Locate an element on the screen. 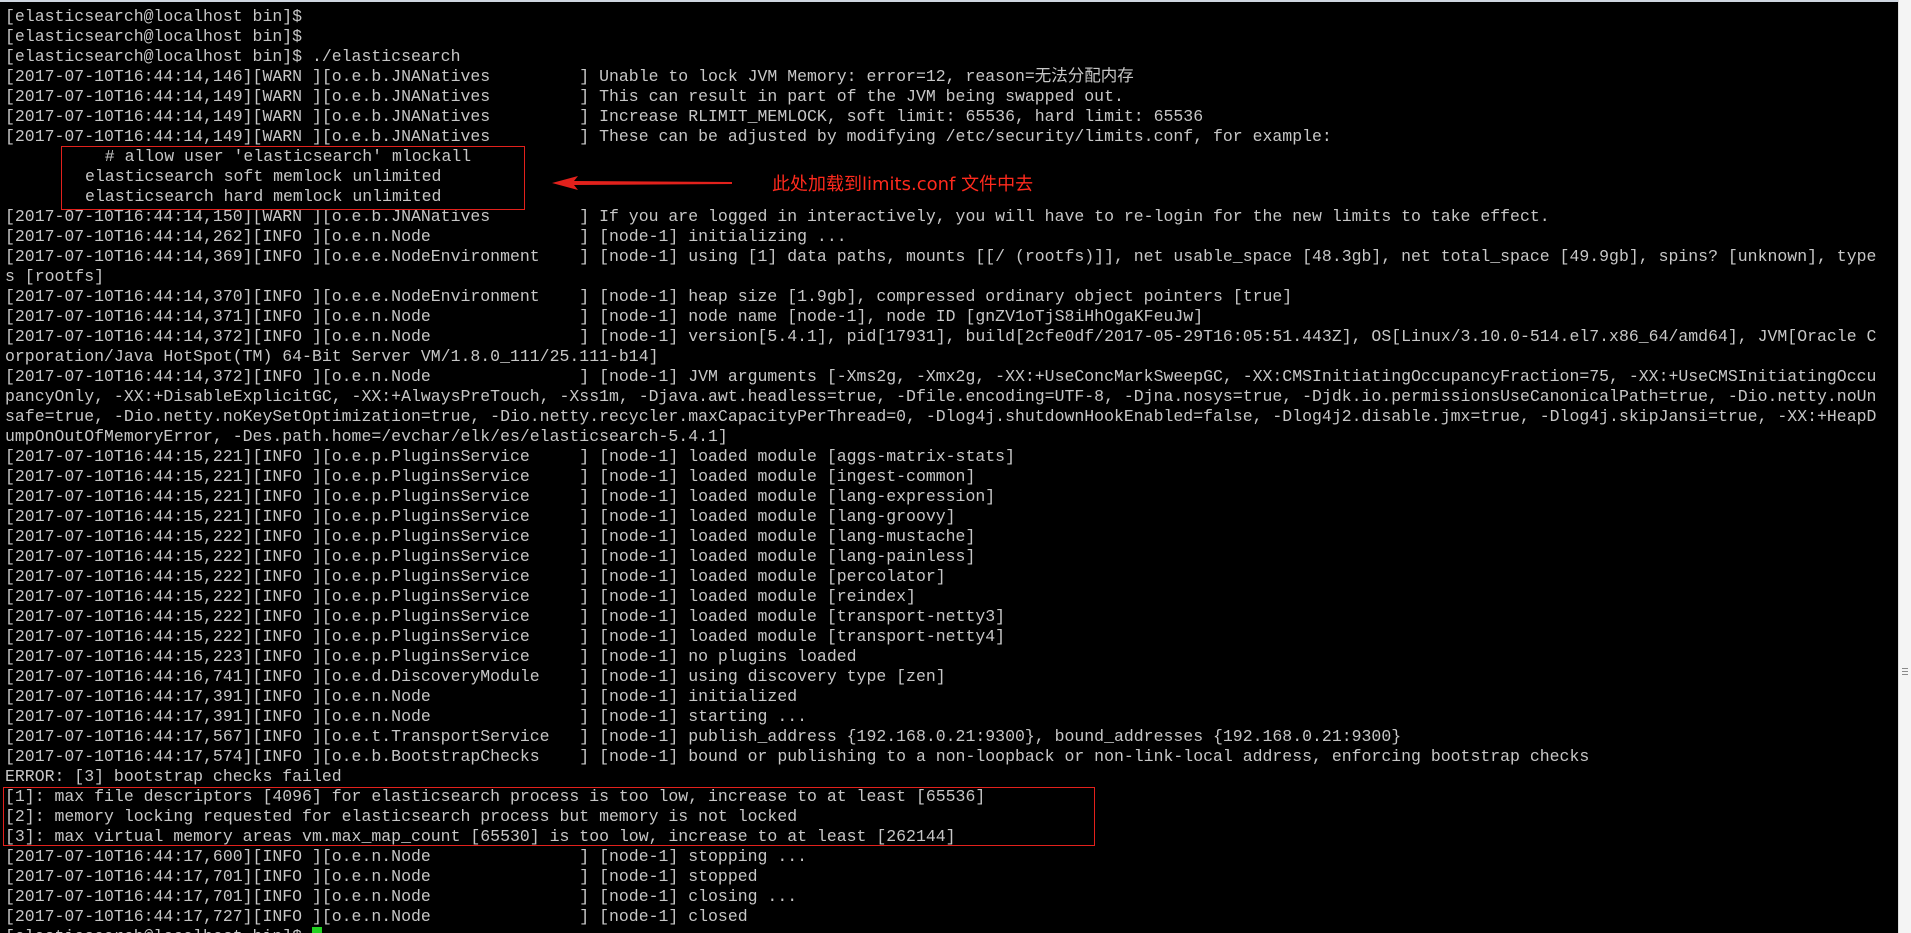  log-line: s [rootfs] is located at coordinates (55, 276).